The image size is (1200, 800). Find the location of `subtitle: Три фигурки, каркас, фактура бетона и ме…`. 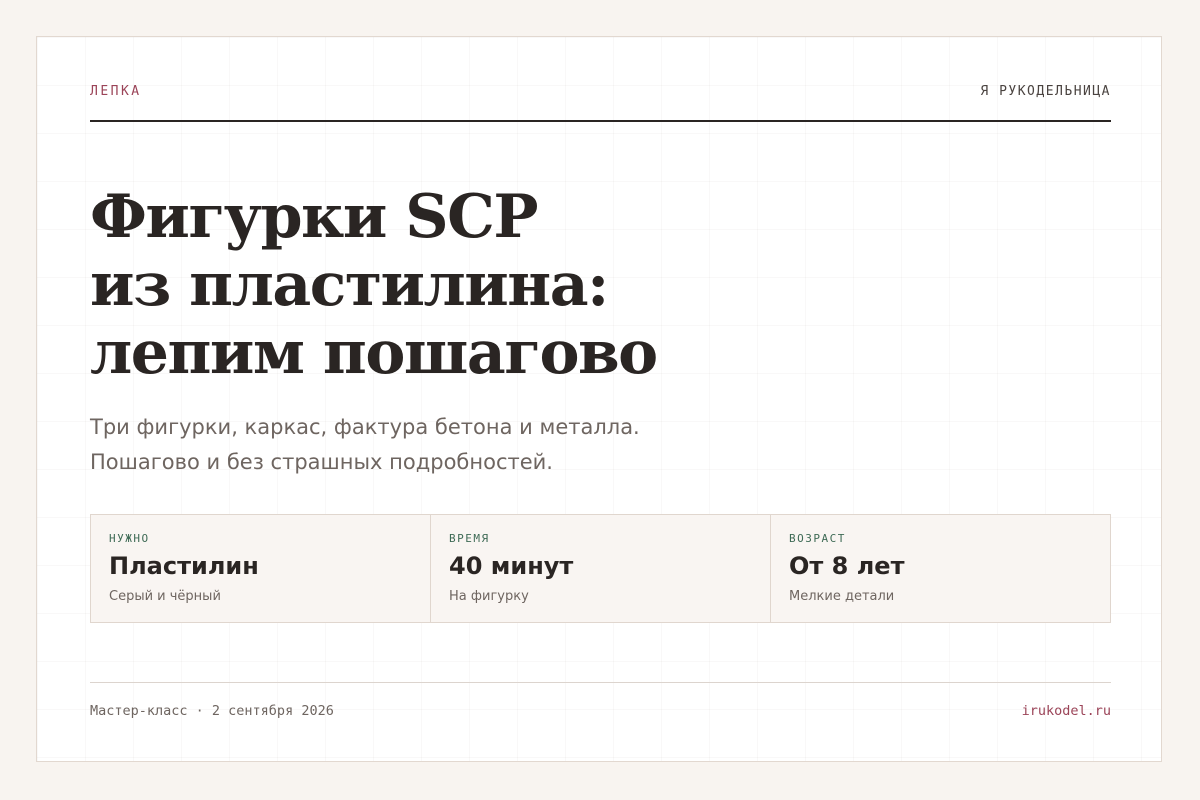

subtitle: Три фигурки, каркас, фактура бетона и ме… is located at coordinates (440, 445).